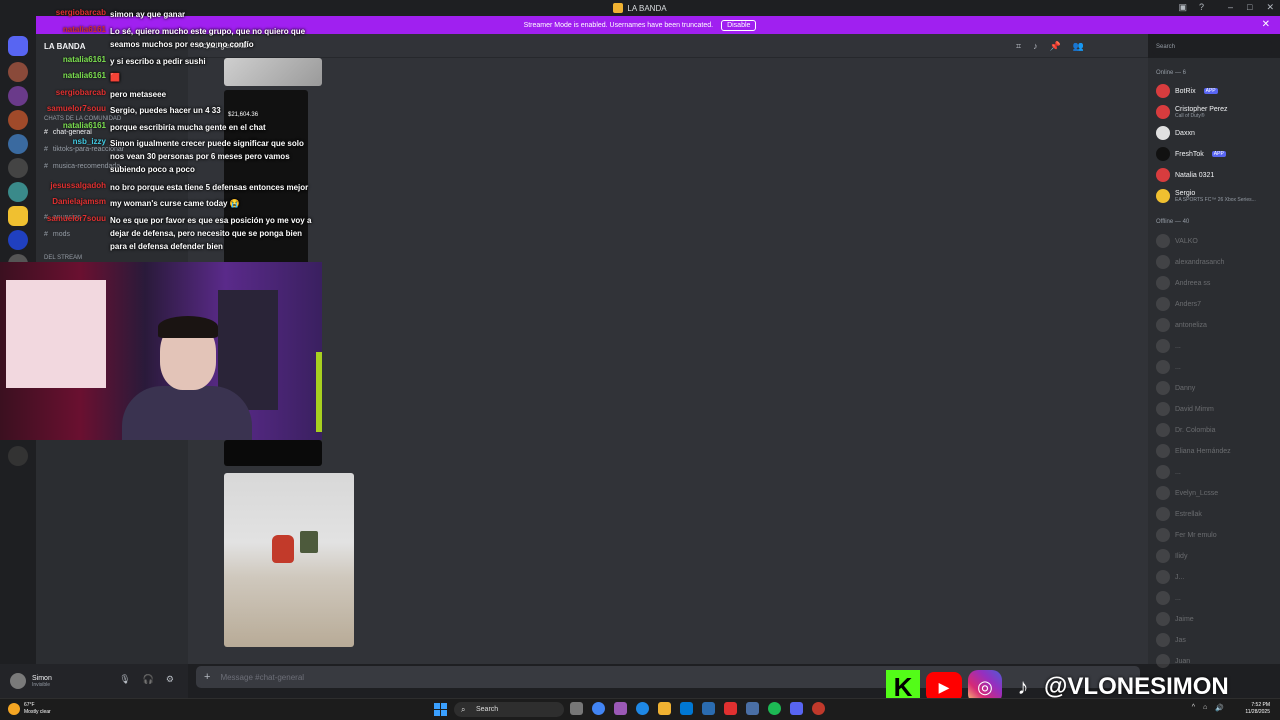 This screenshot has width=1280, height=720. Describe the element at coordinates (158, 61) in the screenshot. I see `chat-text: y si escribo a pedir sushi` at that location.